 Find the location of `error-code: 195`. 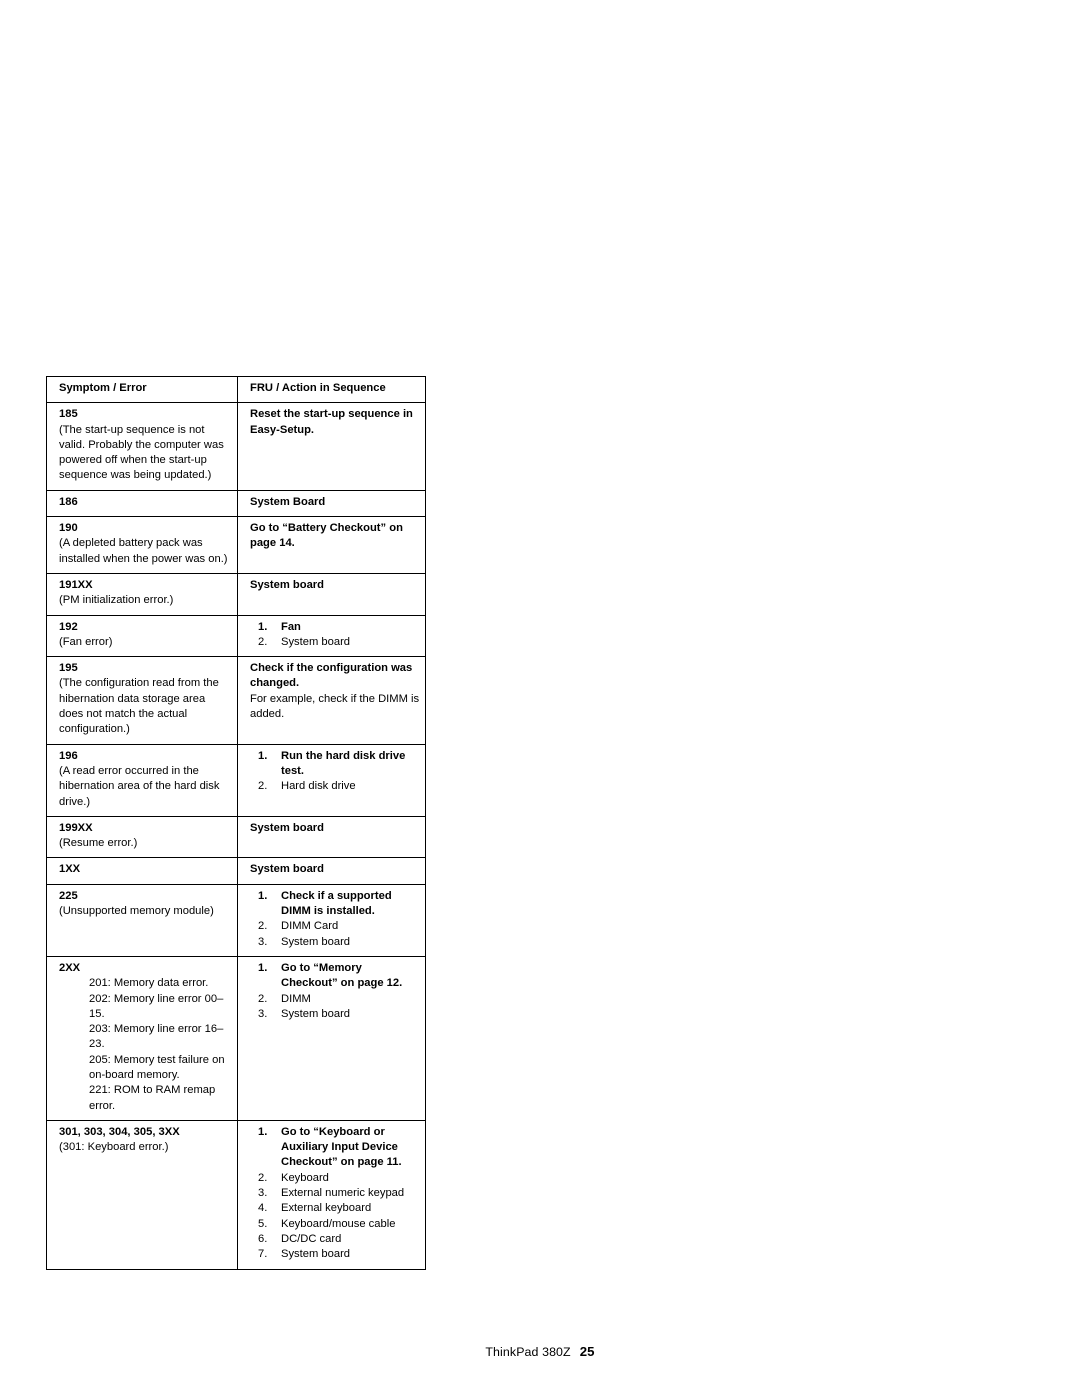

error-code: 195 is located at coordinates (68, 668).